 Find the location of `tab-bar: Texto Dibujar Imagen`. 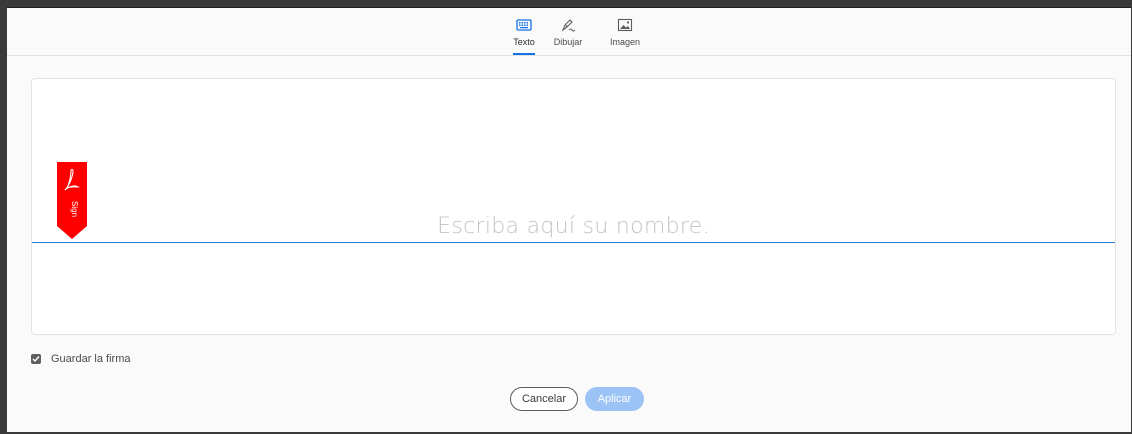

tab-bar: Texto Dibujar Imagen is located at coordinates (569, 32).